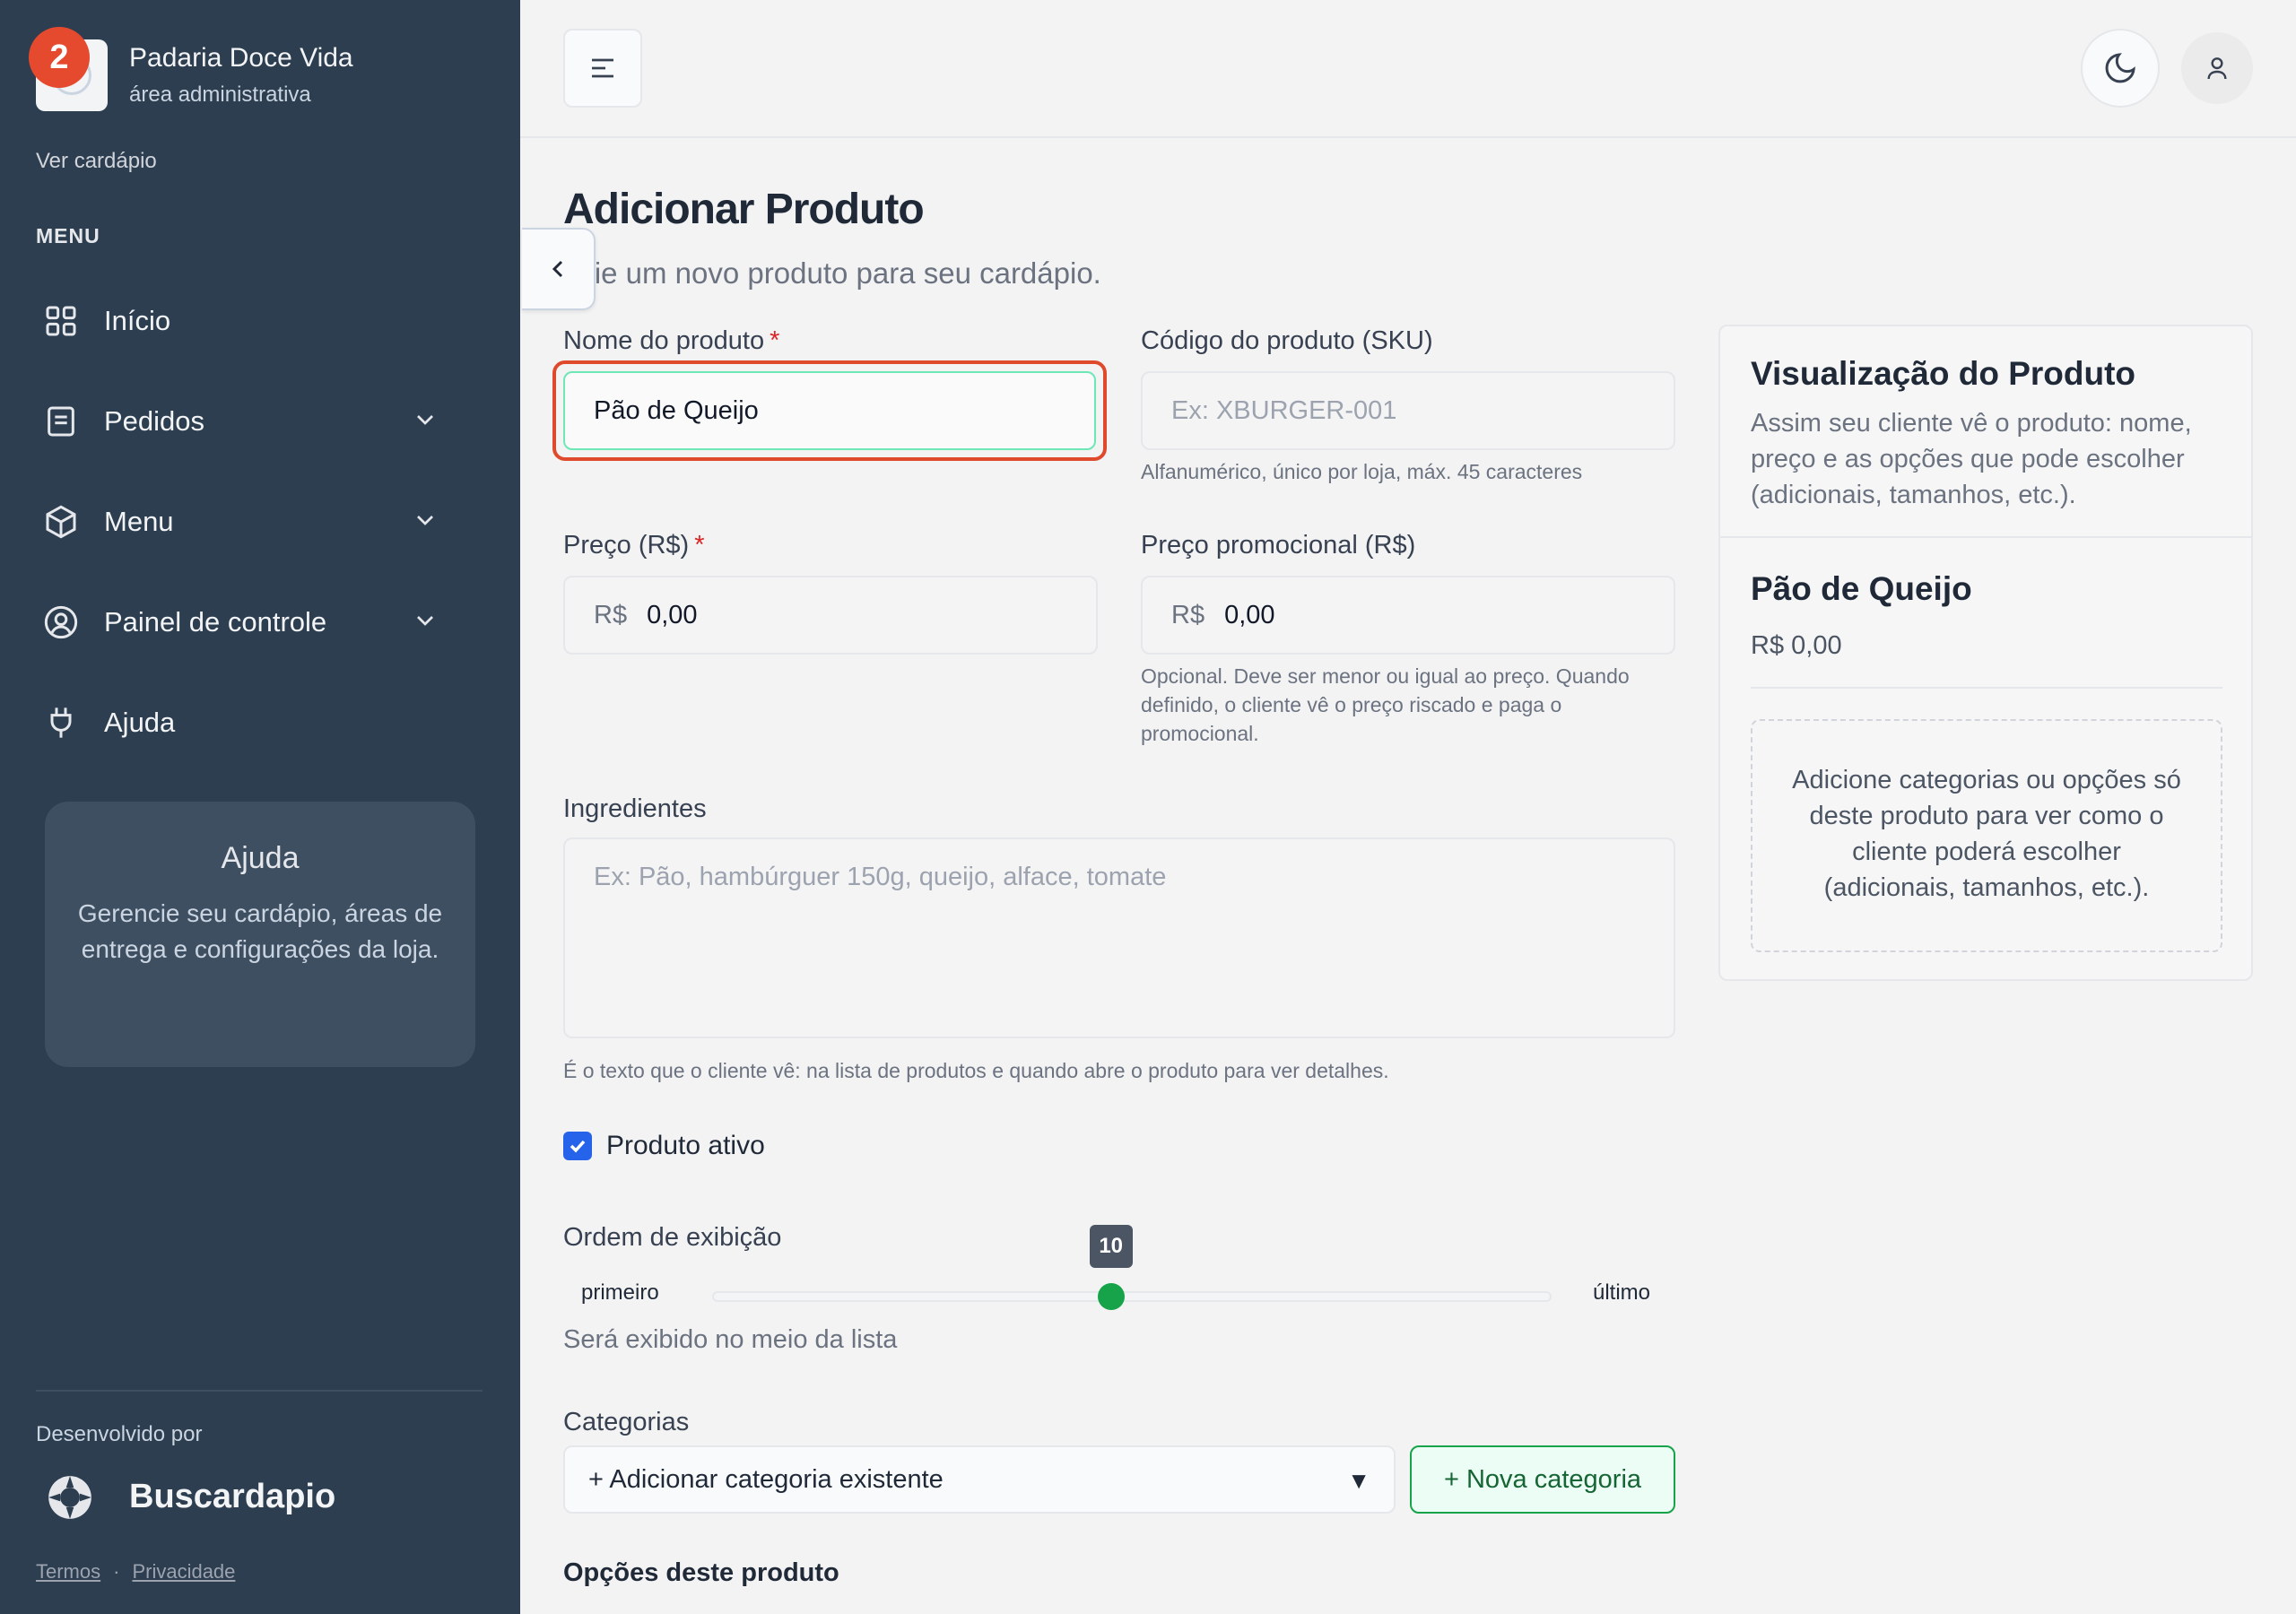 This screenshot has height=1614, width=2296. What do you see at coordinates (251, 722) in the screenshot?
I see `sidebar-item-ajuda: Ajuda` at bounding box center [251, 722].